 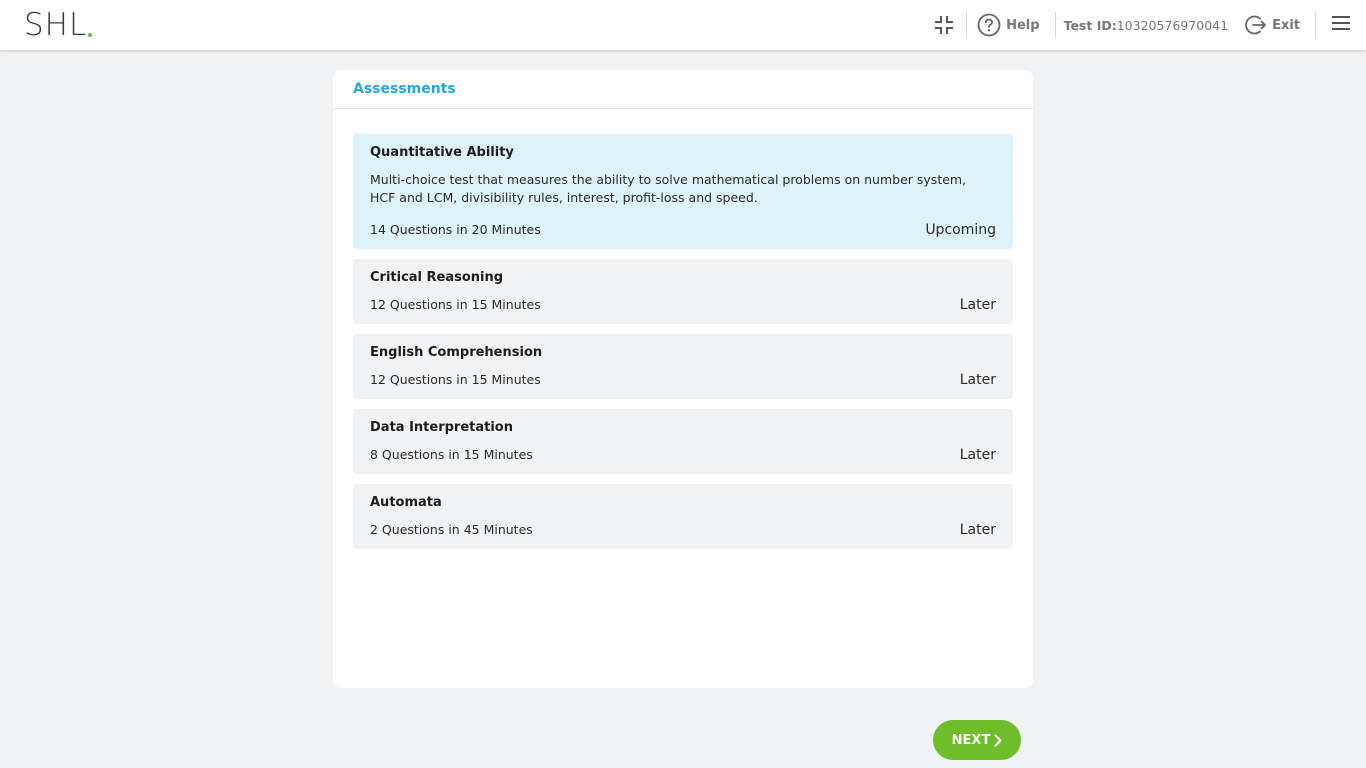 What do you see at coordinates (1341, 25) in the screenshot?
I see `hamburger-menu-icon` at bounding box center [1341, 25].